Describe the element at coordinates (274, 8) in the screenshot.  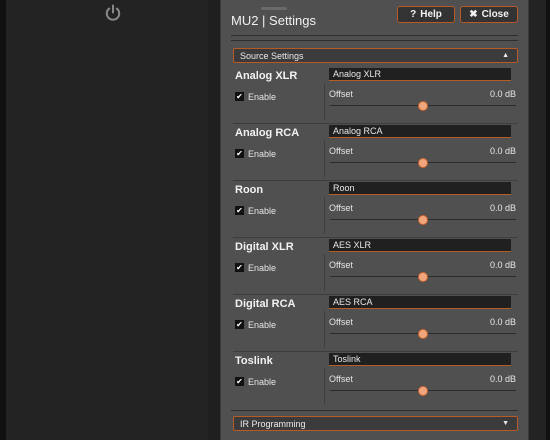
I see `drag-handle` at that location.